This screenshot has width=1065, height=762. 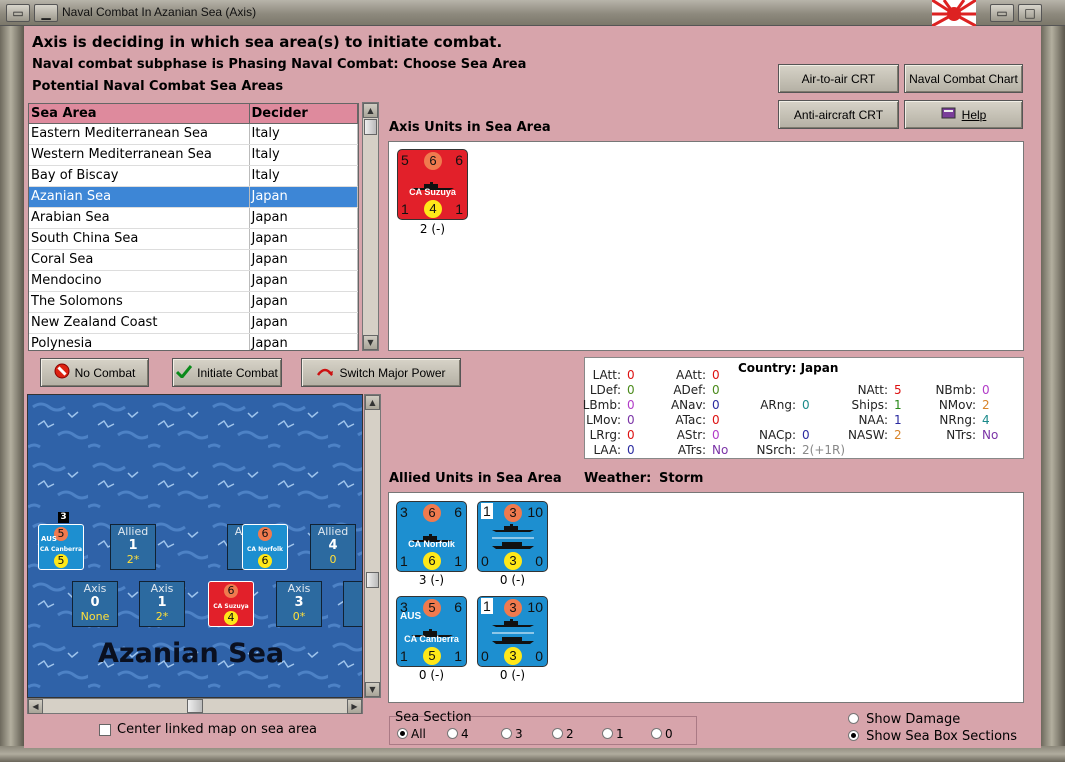 I want to click on stat-value: 4, so click(x=986, y=420).